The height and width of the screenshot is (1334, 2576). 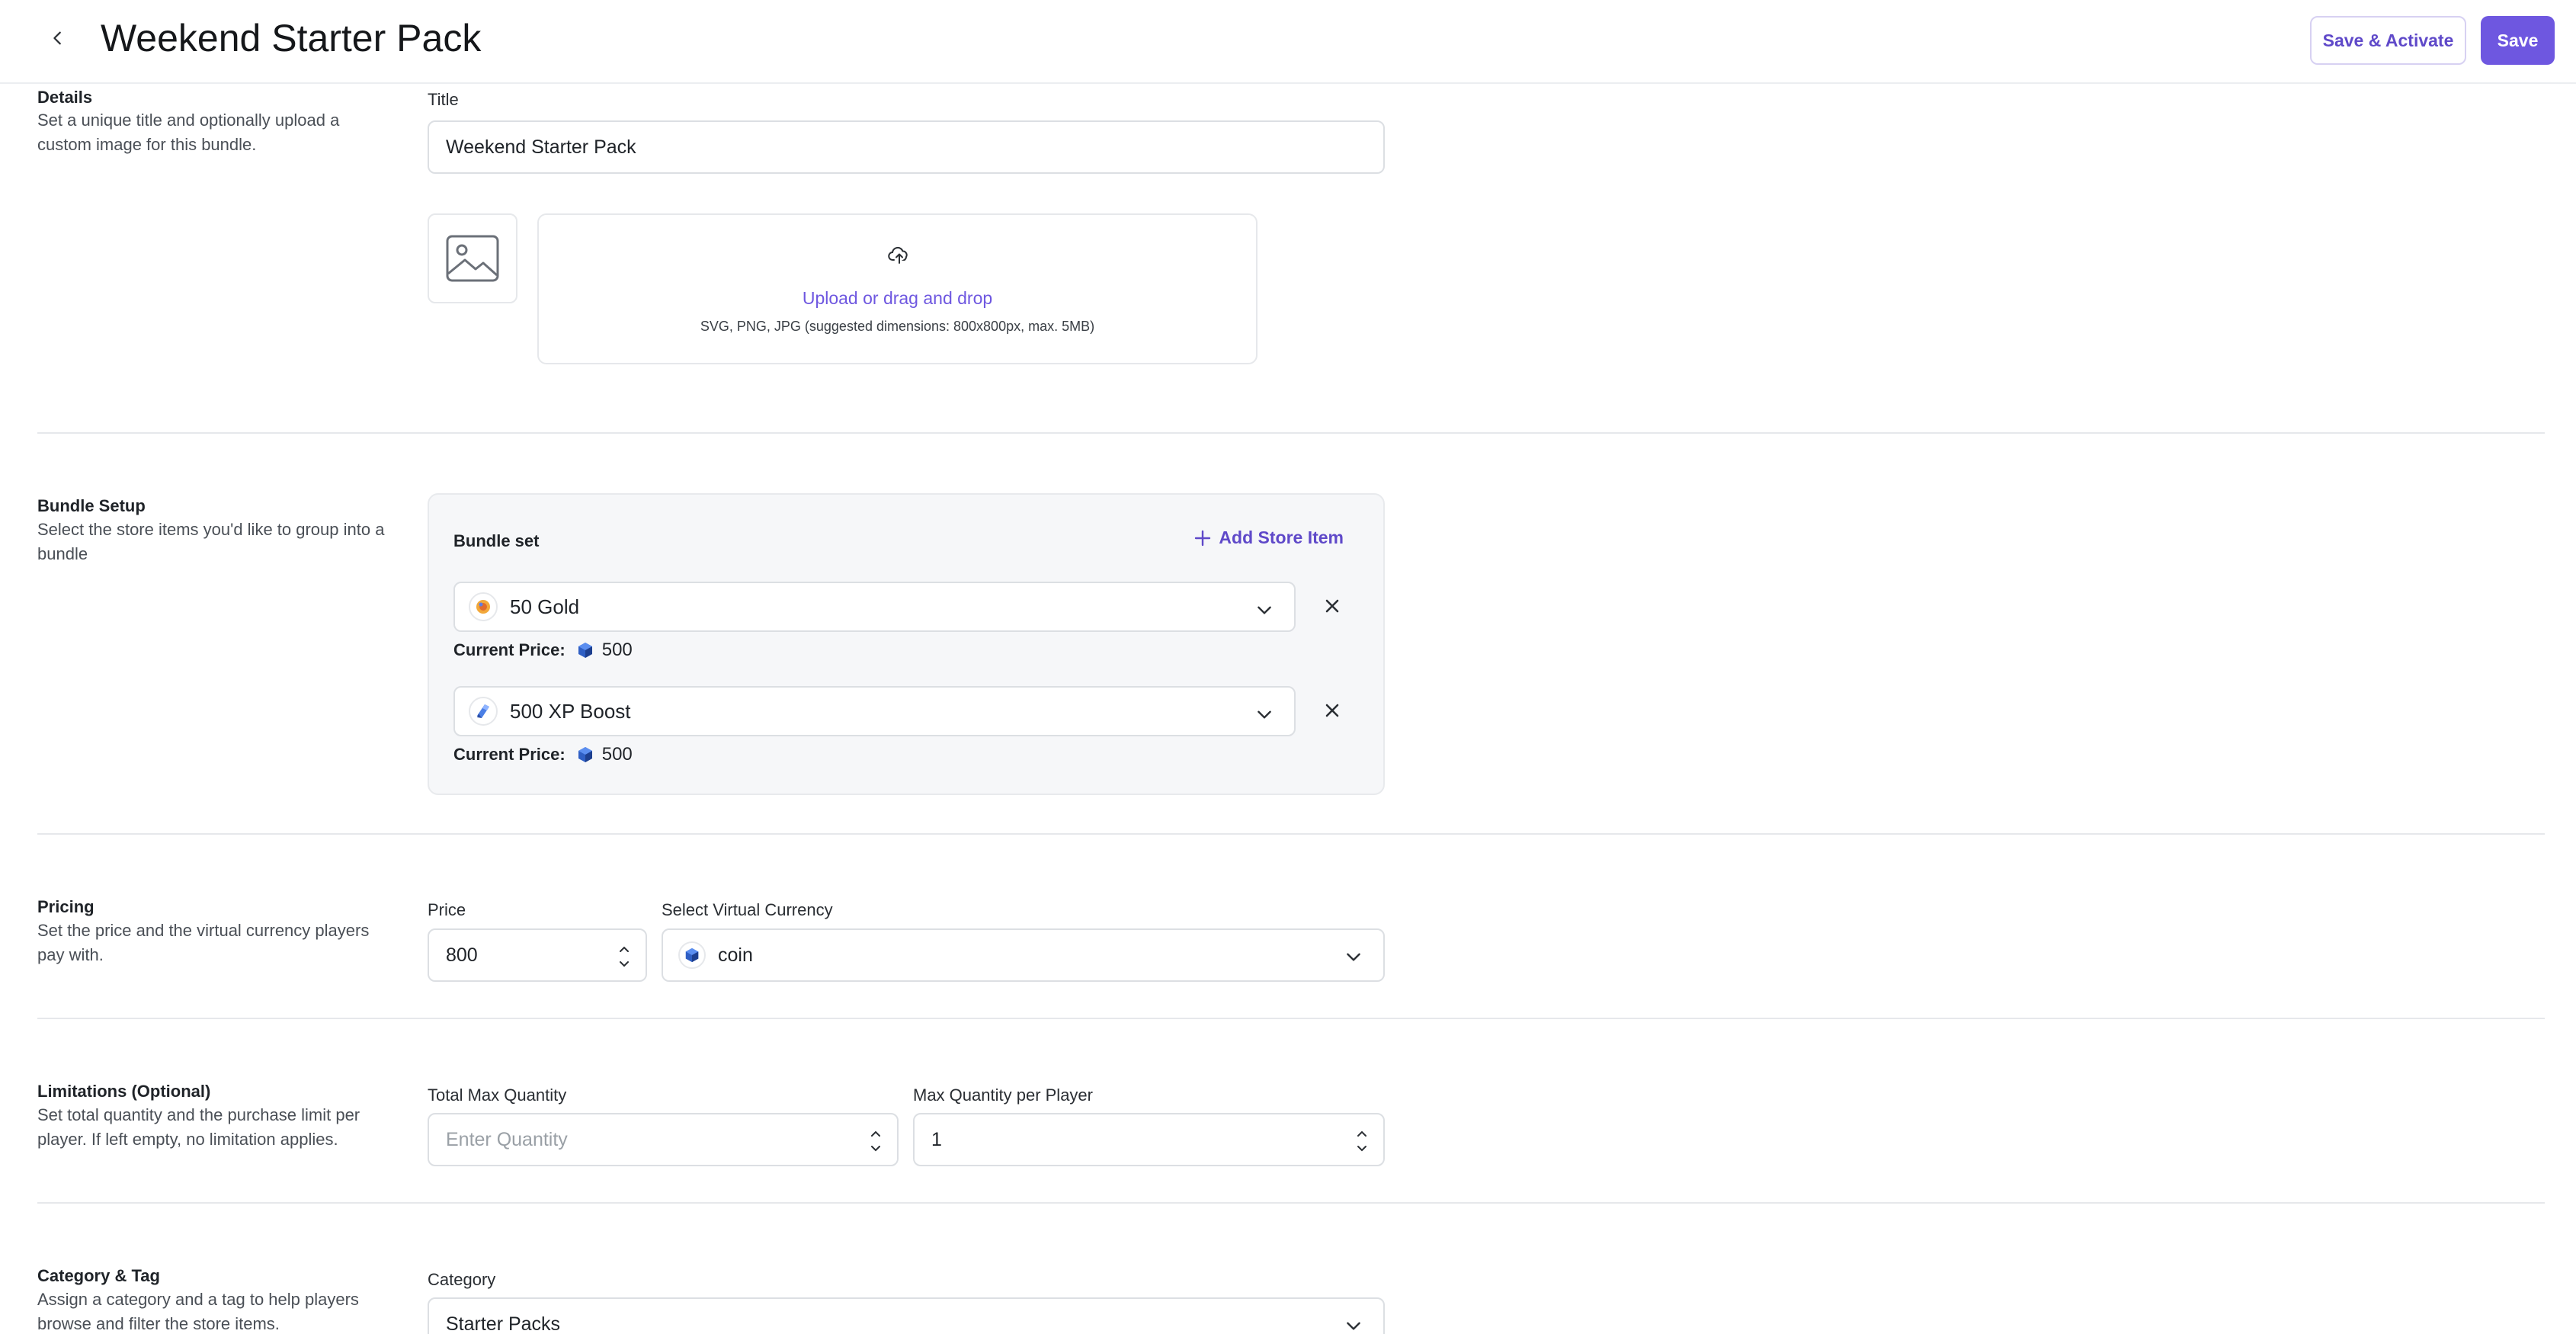 I want to click on upload-link: Upload or drag and drop, so click(x=897, y=298).